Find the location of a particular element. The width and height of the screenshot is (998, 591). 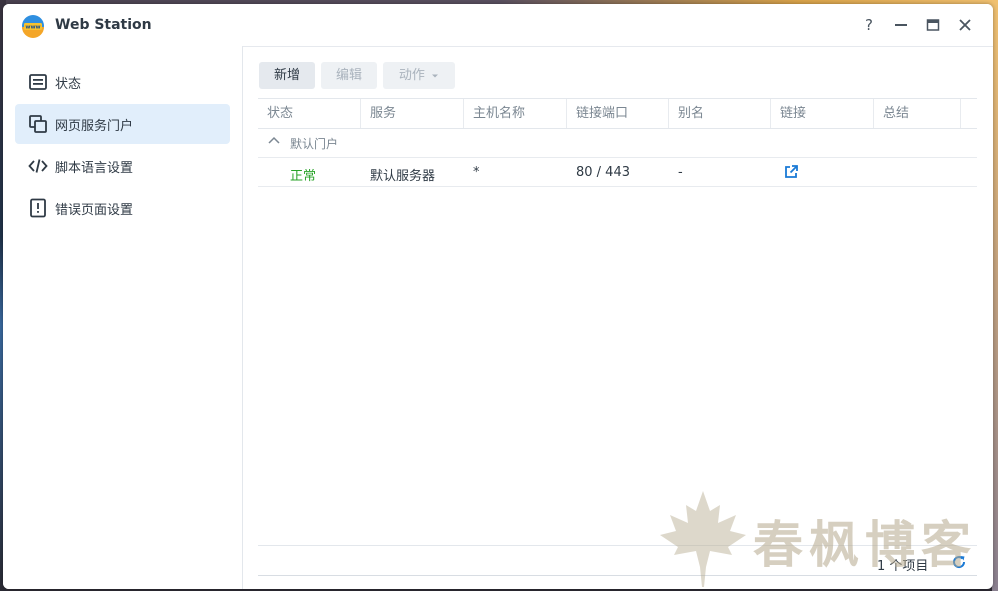

alias-cell: - is located at coordinates (680, 172).